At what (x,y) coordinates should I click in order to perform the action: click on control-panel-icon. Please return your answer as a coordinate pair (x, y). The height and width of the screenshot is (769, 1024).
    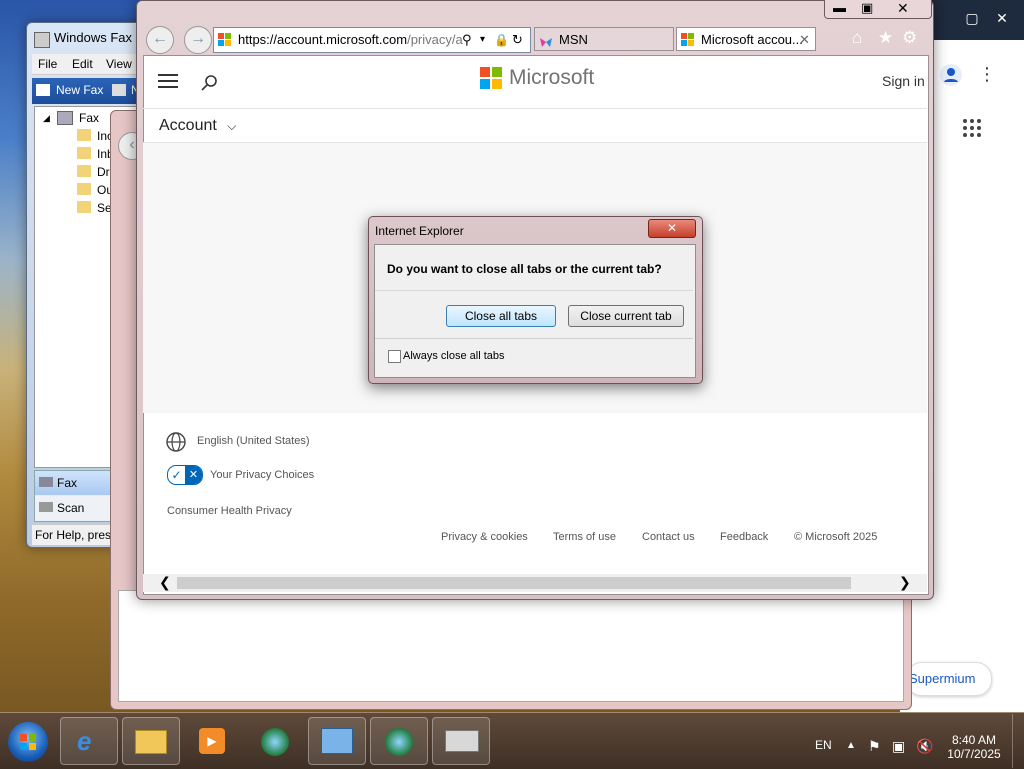
    Looking at the image, I should click on (337, 741).